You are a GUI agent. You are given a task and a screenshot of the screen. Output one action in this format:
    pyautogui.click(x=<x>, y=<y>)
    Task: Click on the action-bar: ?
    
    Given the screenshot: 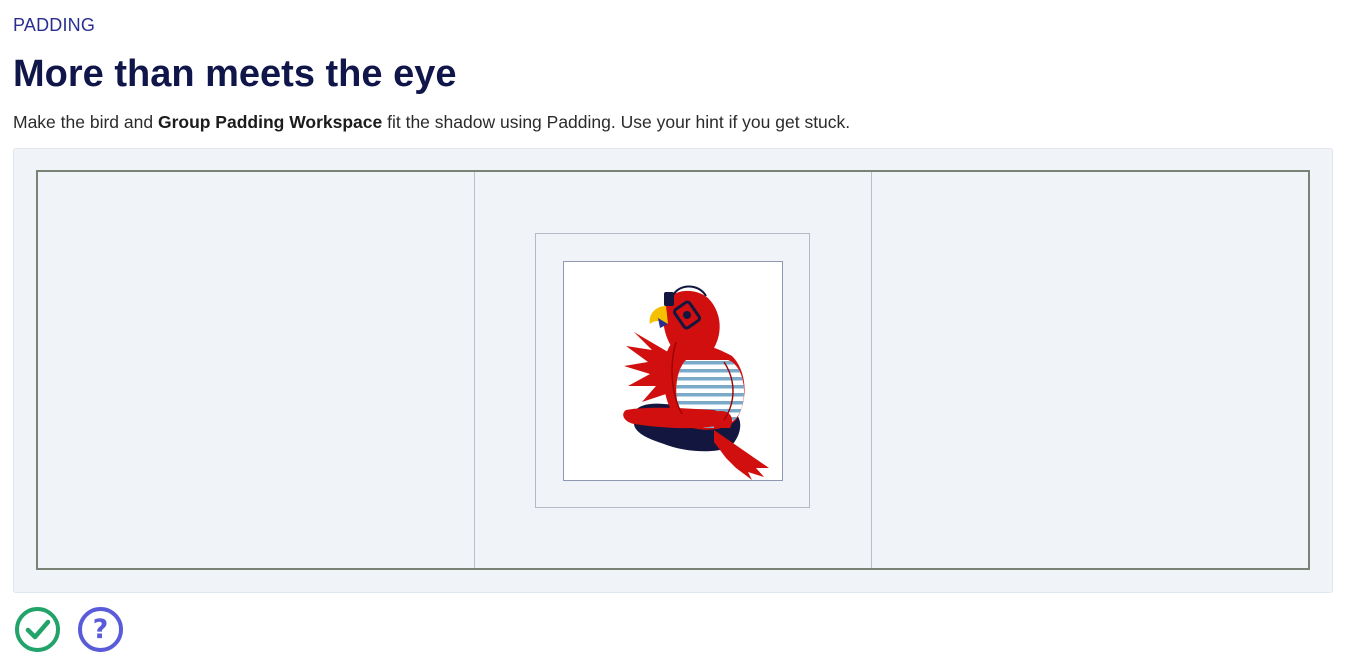 What is the action you would take?
    pyautogui.click(x=69, y=629)
    